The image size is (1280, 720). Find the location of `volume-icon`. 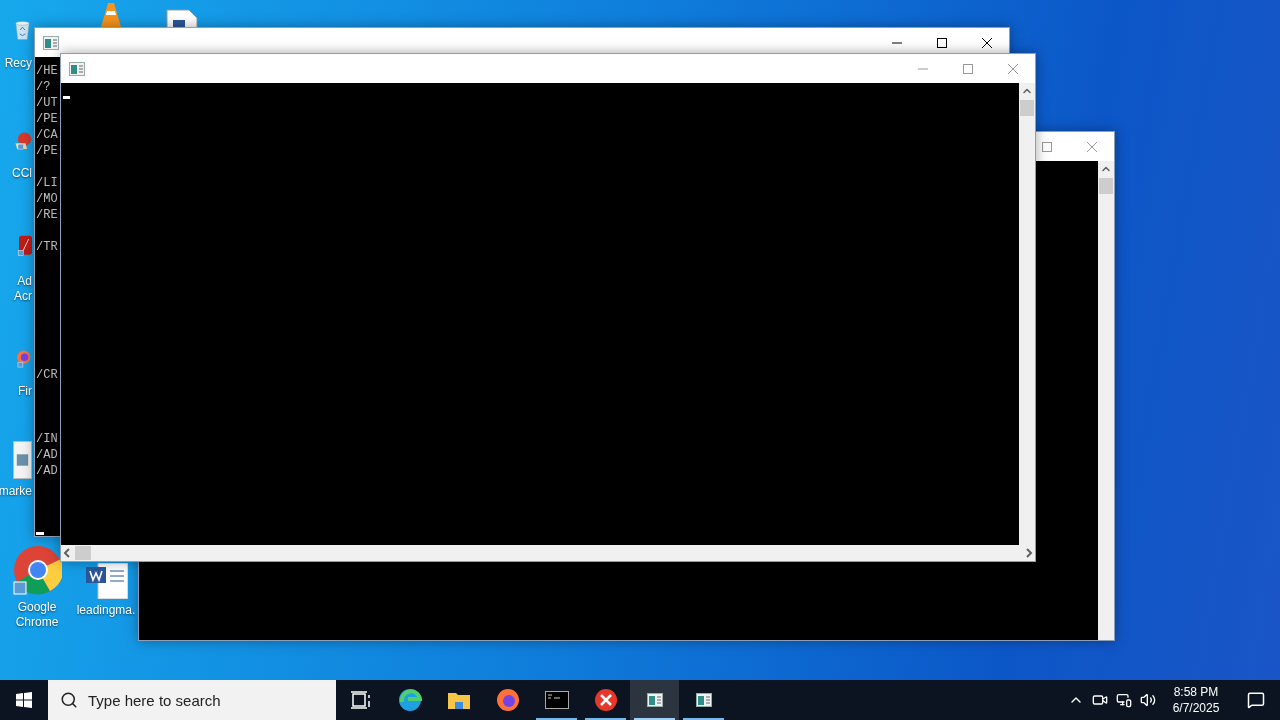

volume-icon is located at coordinates (1148, 700).